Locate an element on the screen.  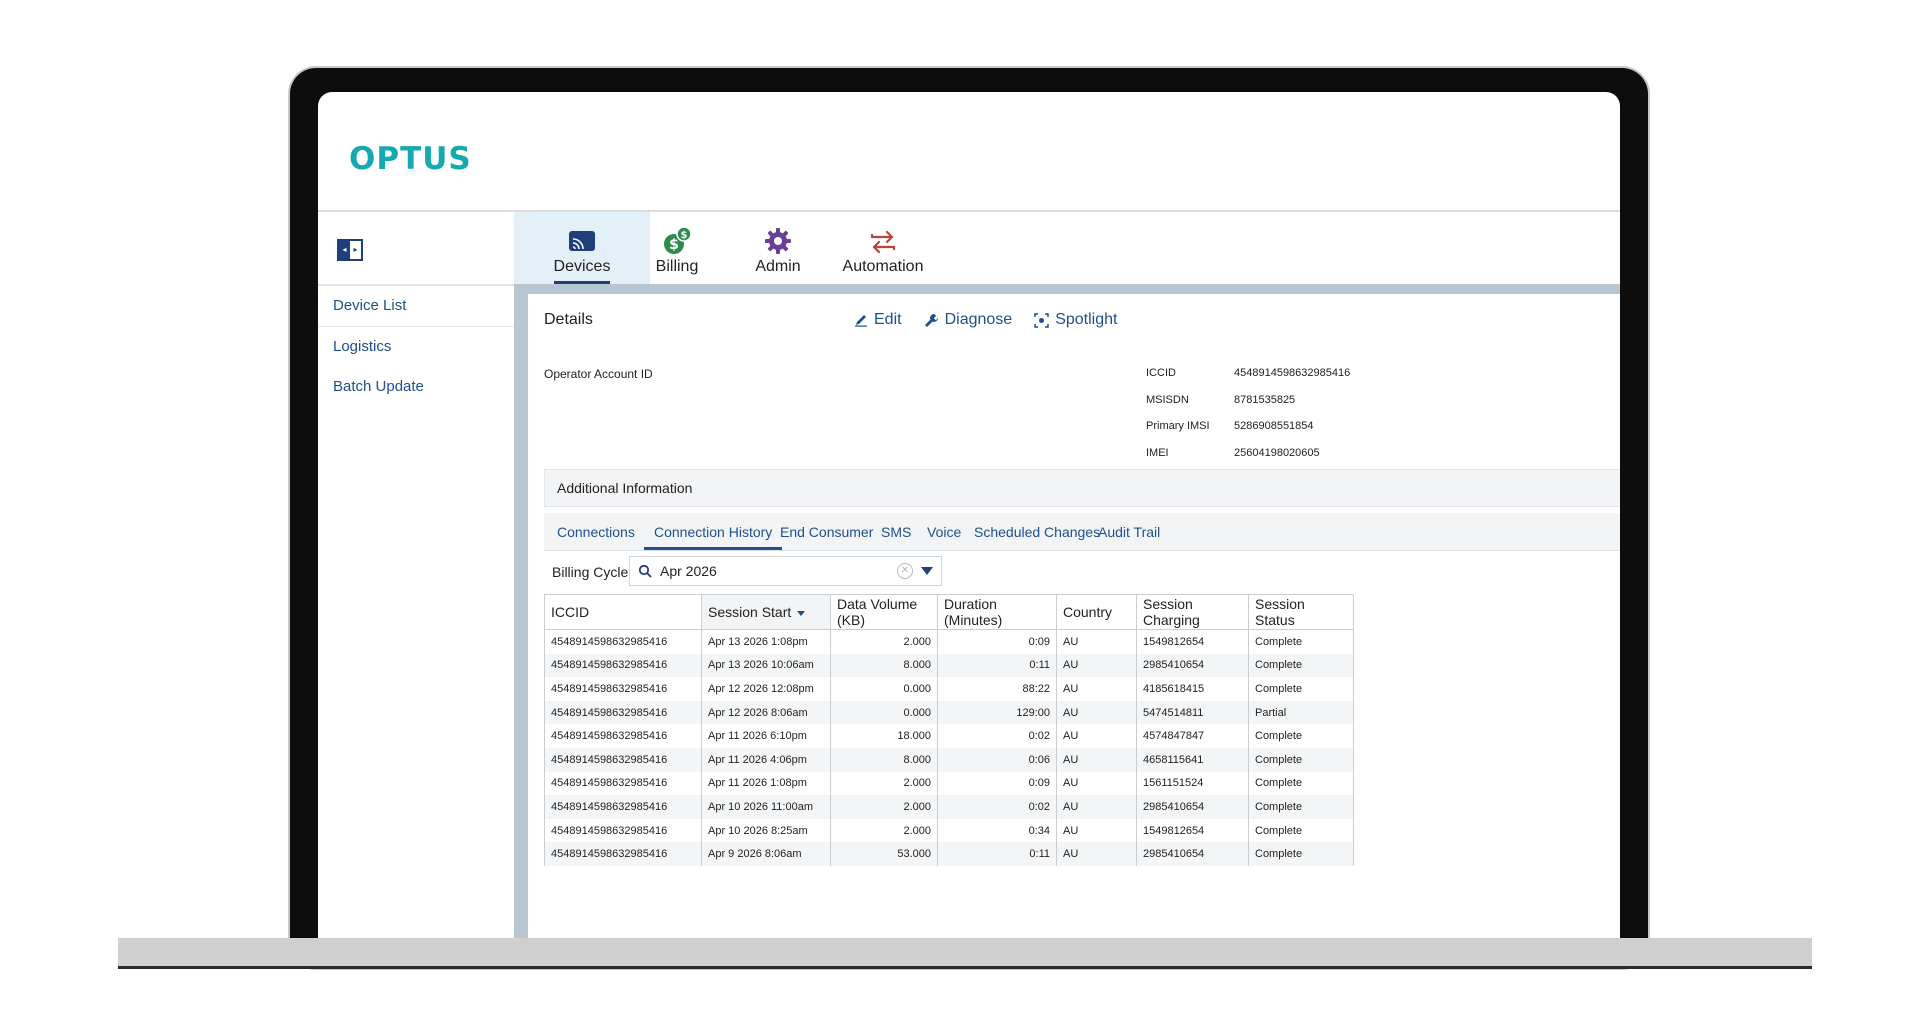
operator-account-id-label: Operator Account ID is located at coordinates (598, 374).